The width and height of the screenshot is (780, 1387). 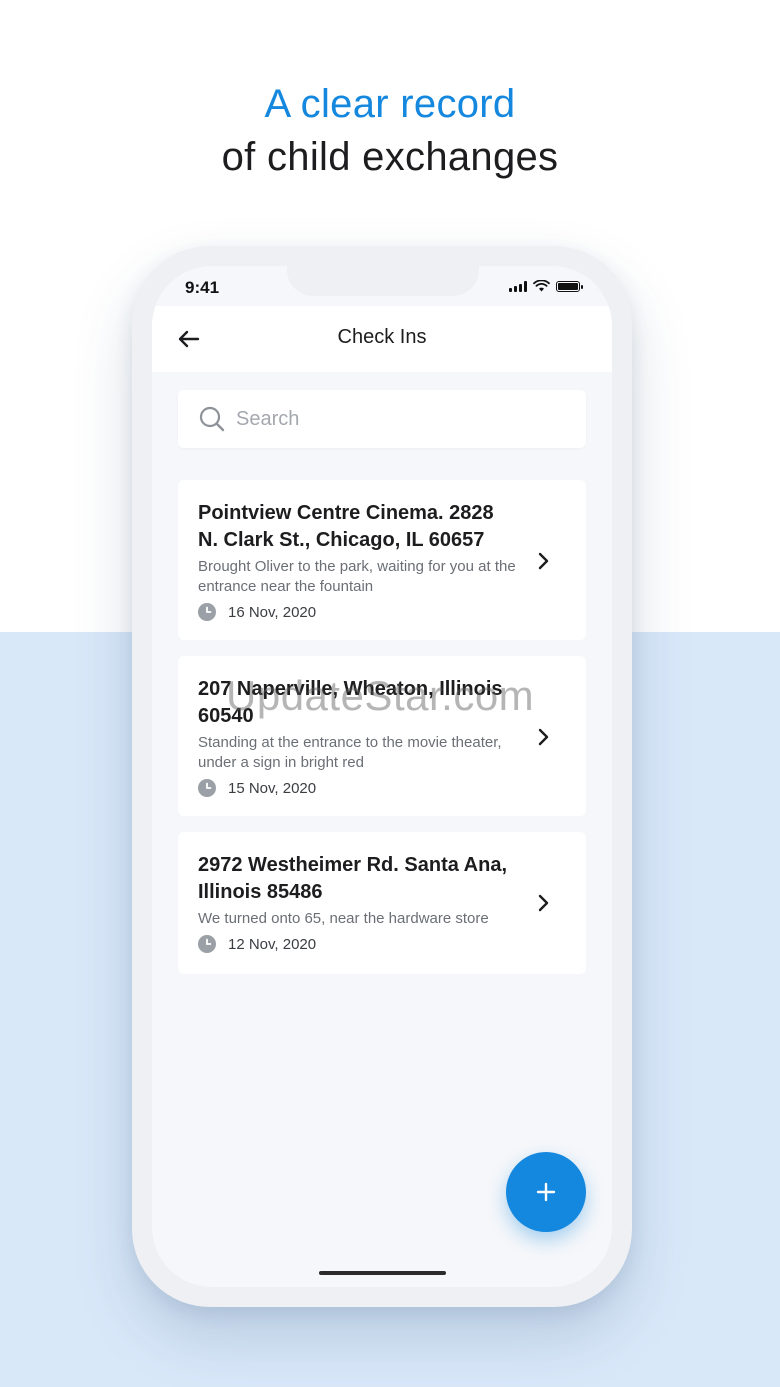 I want to click on phone-notch, so click(x=383, y=281).